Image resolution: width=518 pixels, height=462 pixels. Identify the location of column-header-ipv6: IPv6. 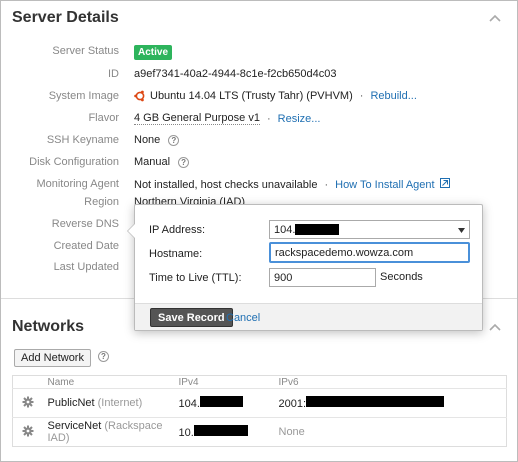
(288, 382).